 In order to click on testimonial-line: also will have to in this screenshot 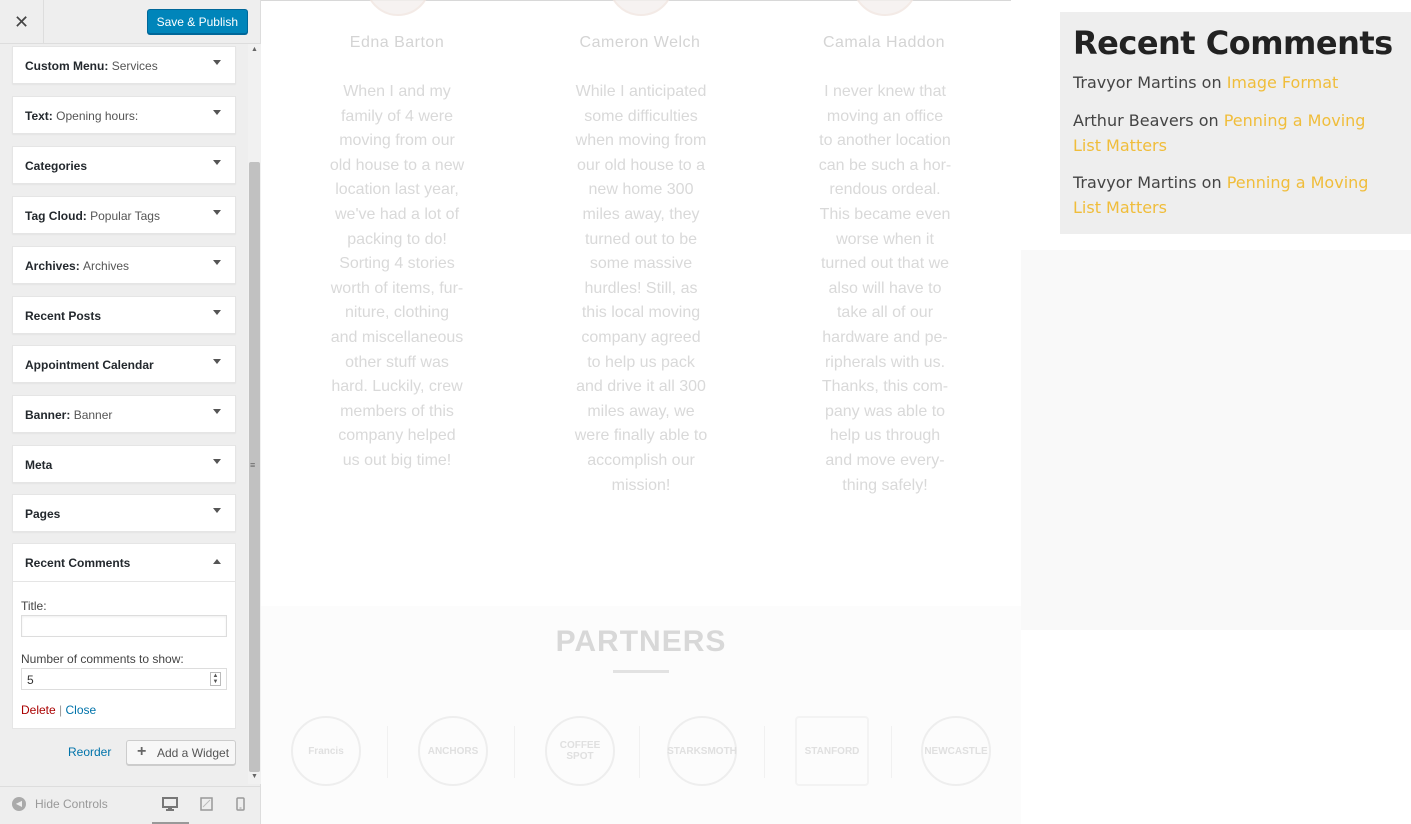, I will do `click(885, 288)`.